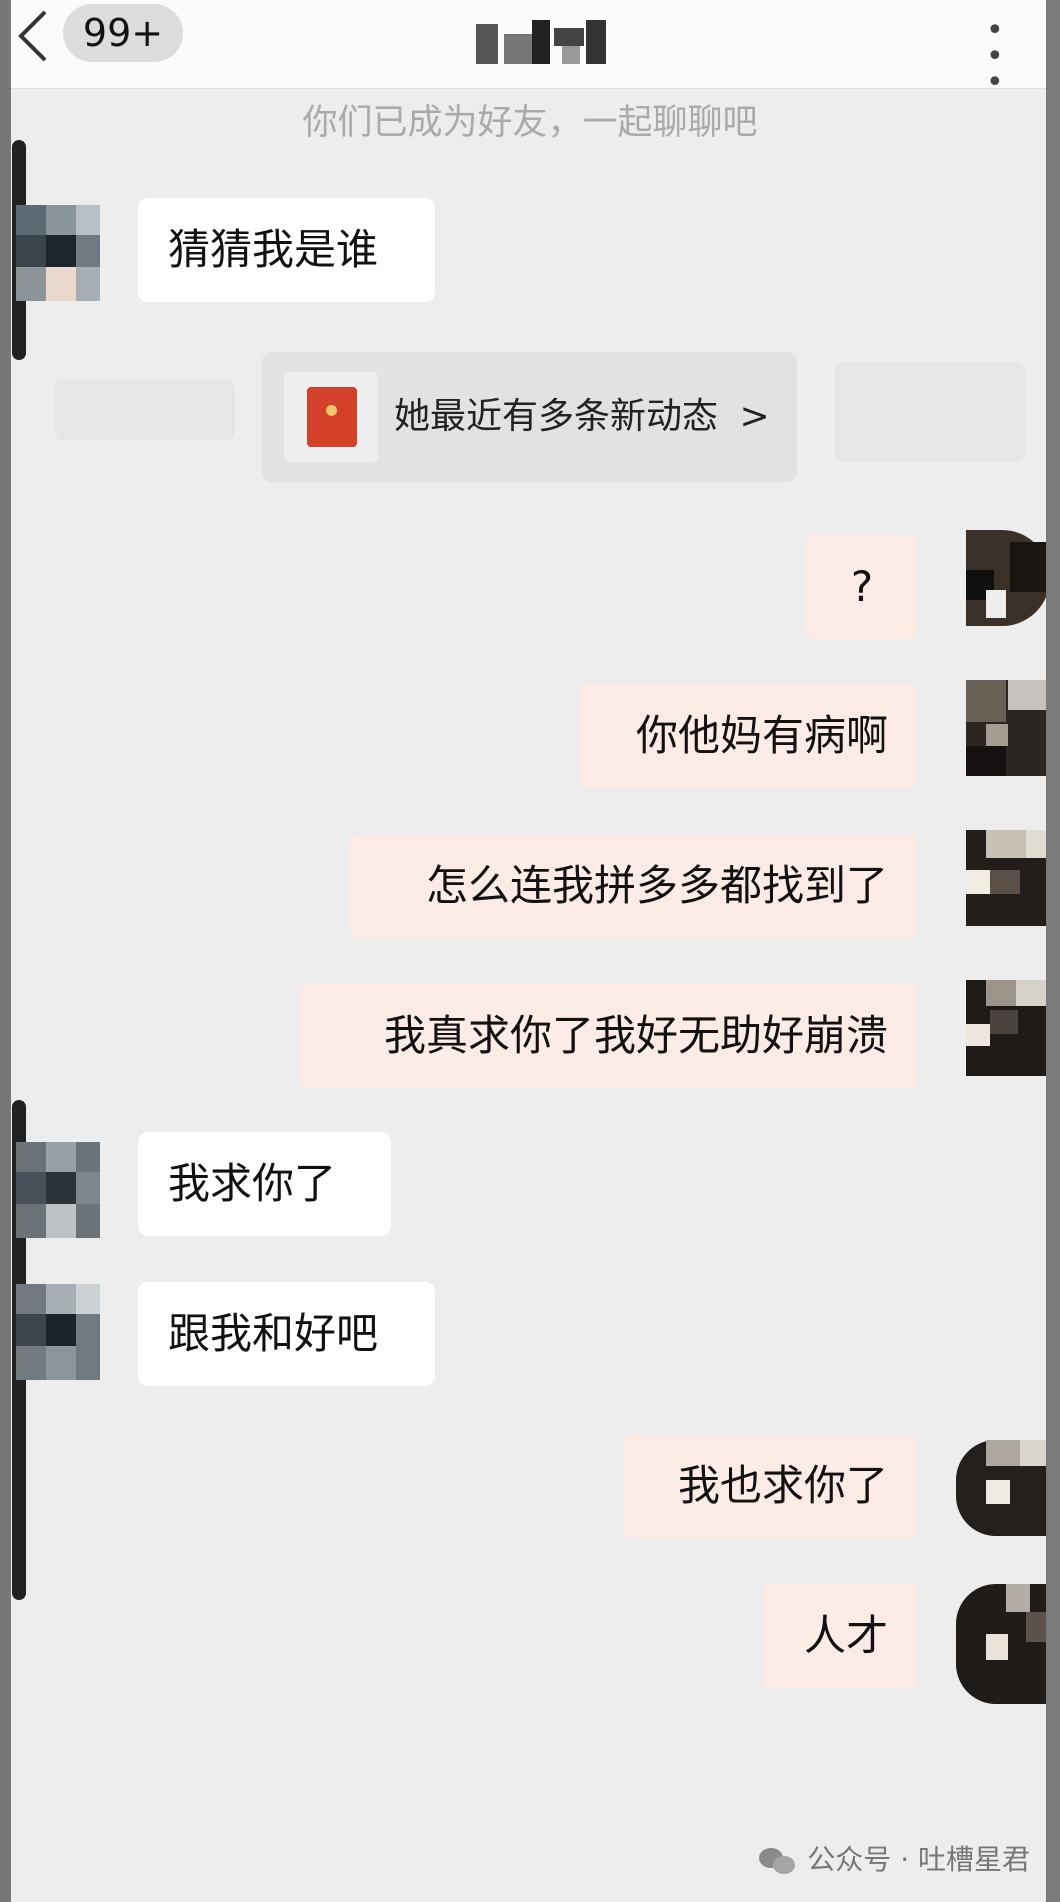 Image resolution: width=1060 pixels, height=1902 pixels. I want to click on contact-name-redacted, so click(541, 42).